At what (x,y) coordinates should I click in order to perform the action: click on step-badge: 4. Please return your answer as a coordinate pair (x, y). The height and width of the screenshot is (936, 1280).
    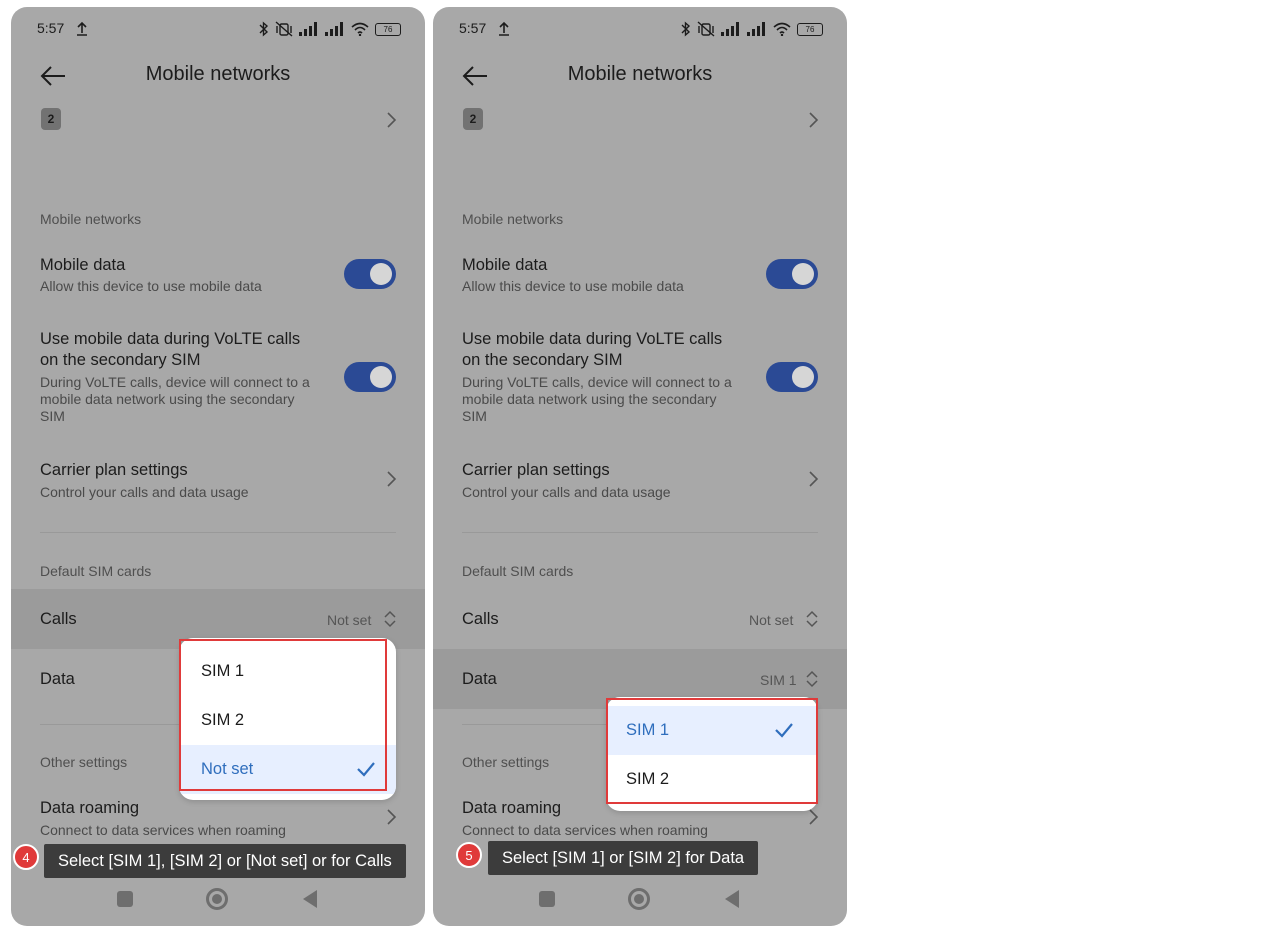
    Looking at the image, I should click on (26, 857).